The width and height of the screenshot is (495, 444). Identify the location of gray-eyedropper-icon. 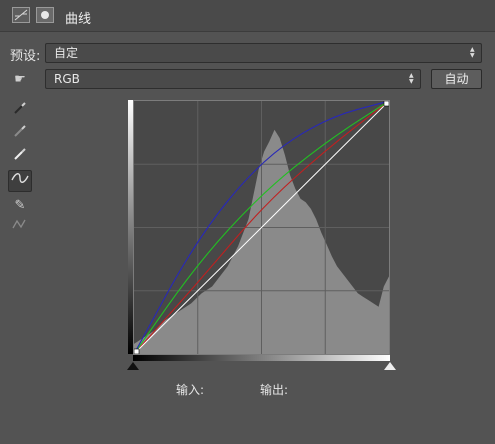
(20, 134).